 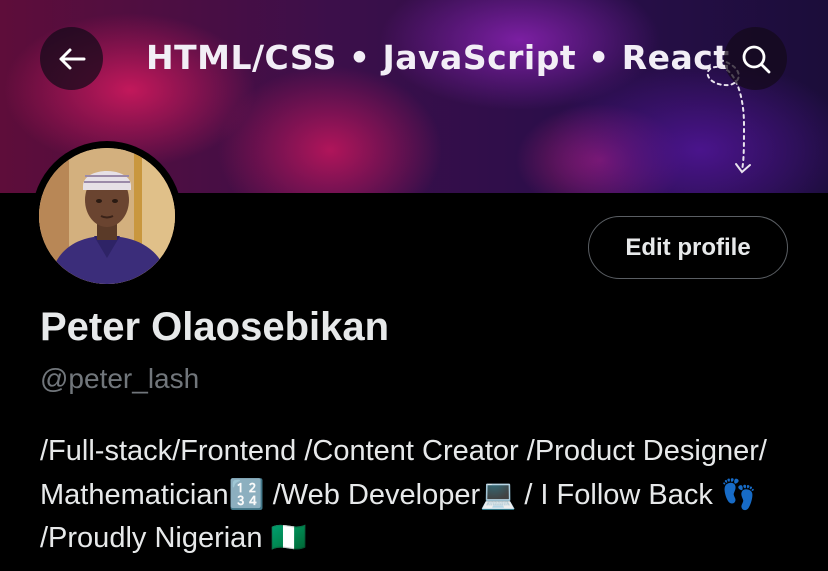 I want to click on display-name: Peter Olaosebikan, so click(x=215, y=327).